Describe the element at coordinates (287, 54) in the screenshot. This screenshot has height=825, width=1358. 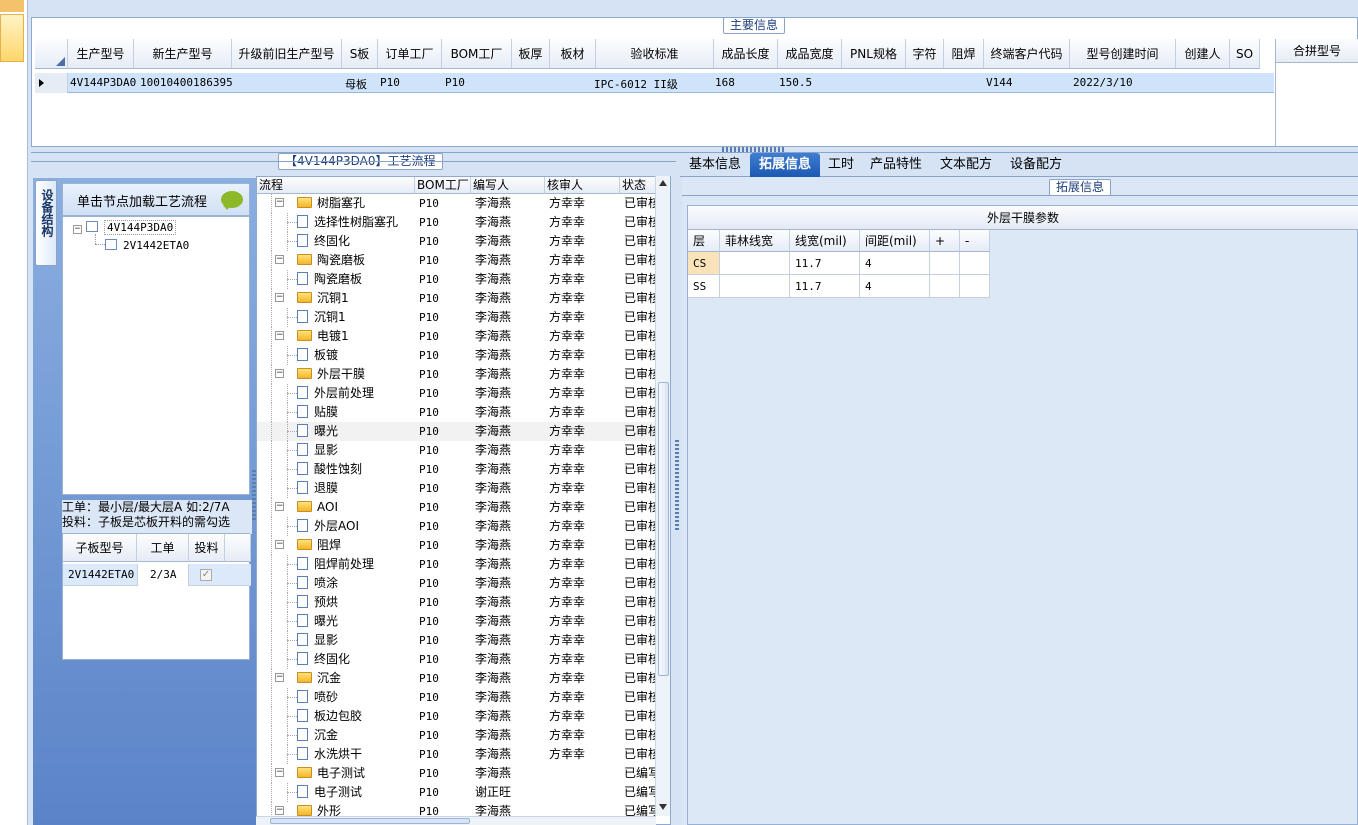
I see `main-col-header: 升级前旧生产型号` at that location.